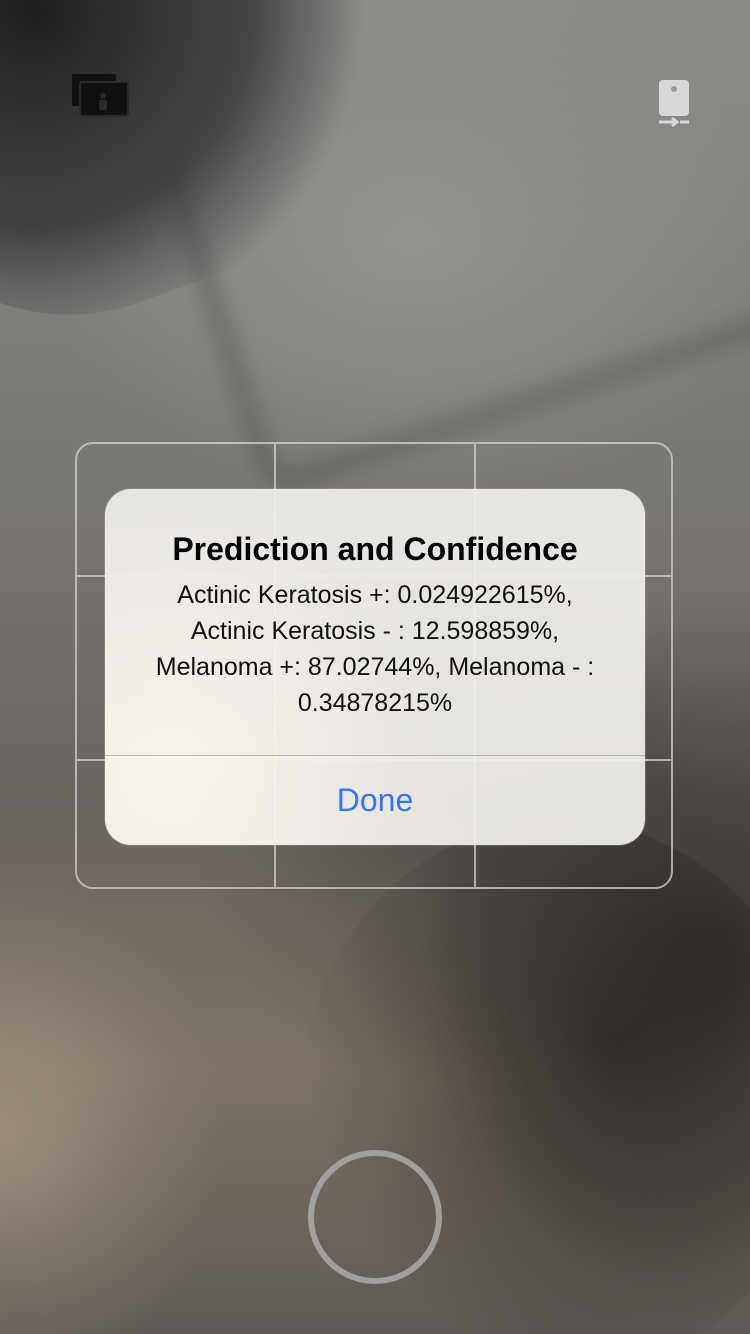 This screenshot has width=750, height=1334. What do you see at coordinates (100, 95) in the screenshot?
I see `photo-library-icon` at bounding box center [100, 95].